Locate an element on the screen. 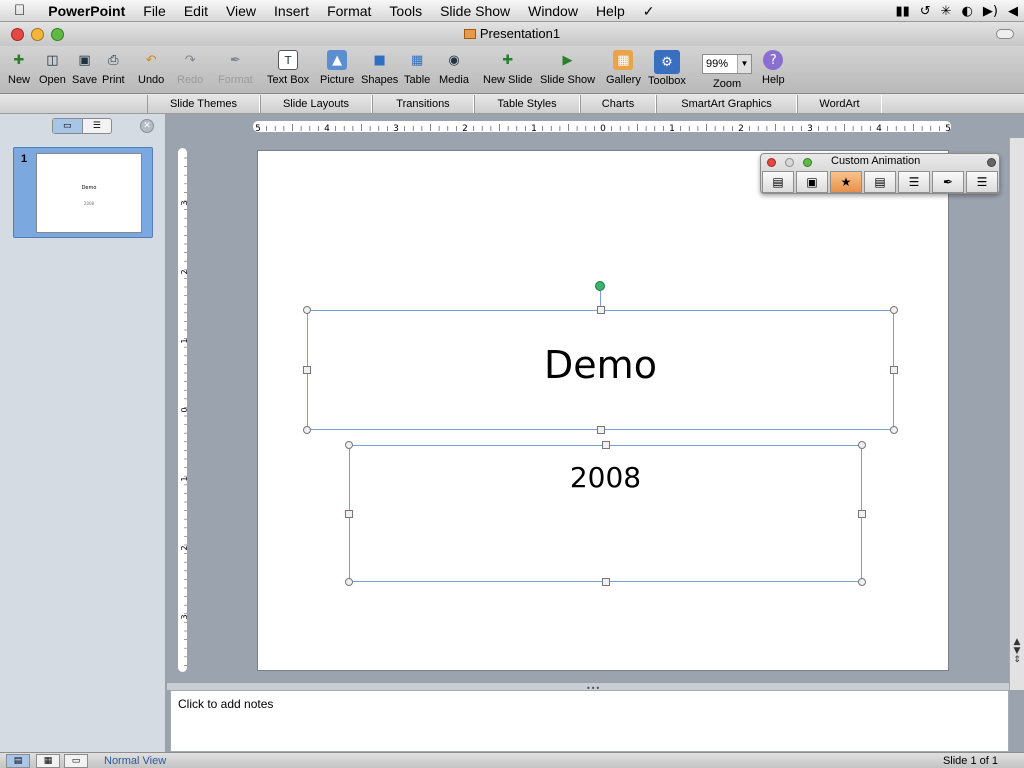  tab-slide-themes: Slide Themes is located at coordinates (203, 104).